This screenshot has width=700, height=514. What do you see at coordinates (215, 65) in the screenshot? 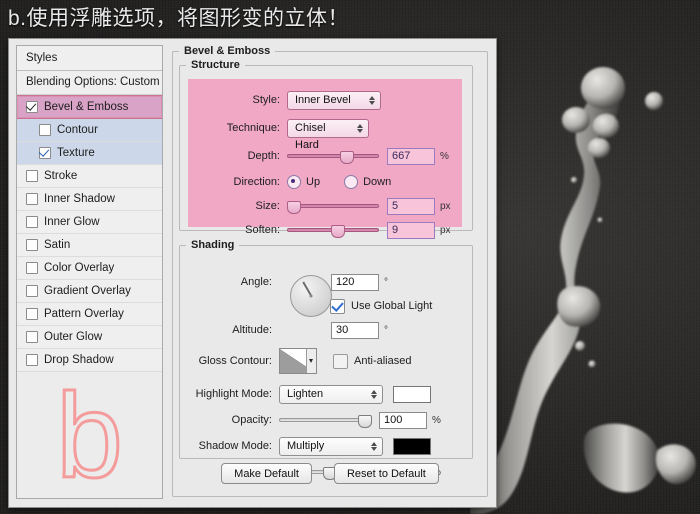
I see `structure-legend: Structure` at bounding box center [215, 65].